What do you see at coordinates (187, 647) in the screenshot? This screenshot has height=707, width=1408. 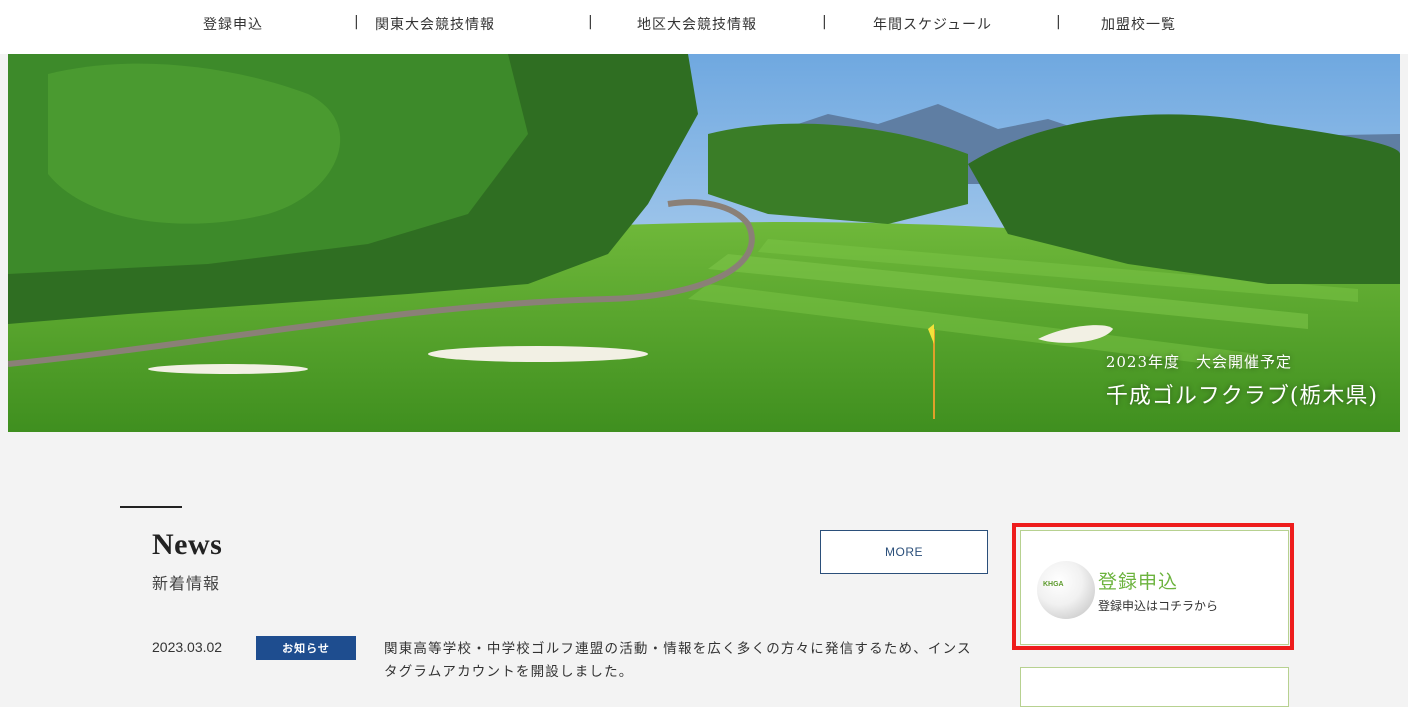 I see `news-date: 2023.03.02` at bounding box center [187, 647].